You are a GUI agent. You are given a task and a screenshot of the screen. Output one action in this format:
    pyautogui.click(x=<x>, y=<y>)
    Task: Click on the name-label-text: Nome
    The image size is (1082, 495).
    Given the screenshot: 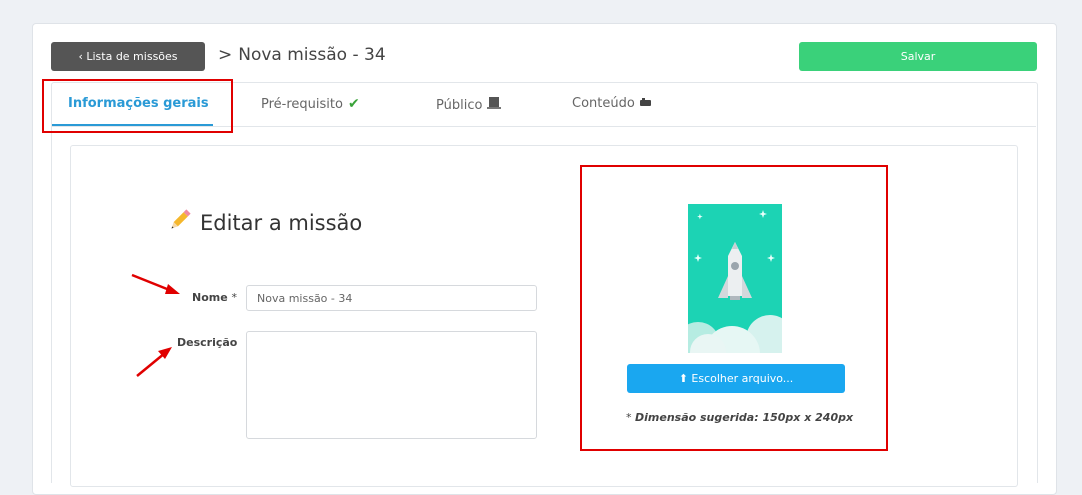 What is the action you would take?
    pyautogui.click(x=210, y=297)
    